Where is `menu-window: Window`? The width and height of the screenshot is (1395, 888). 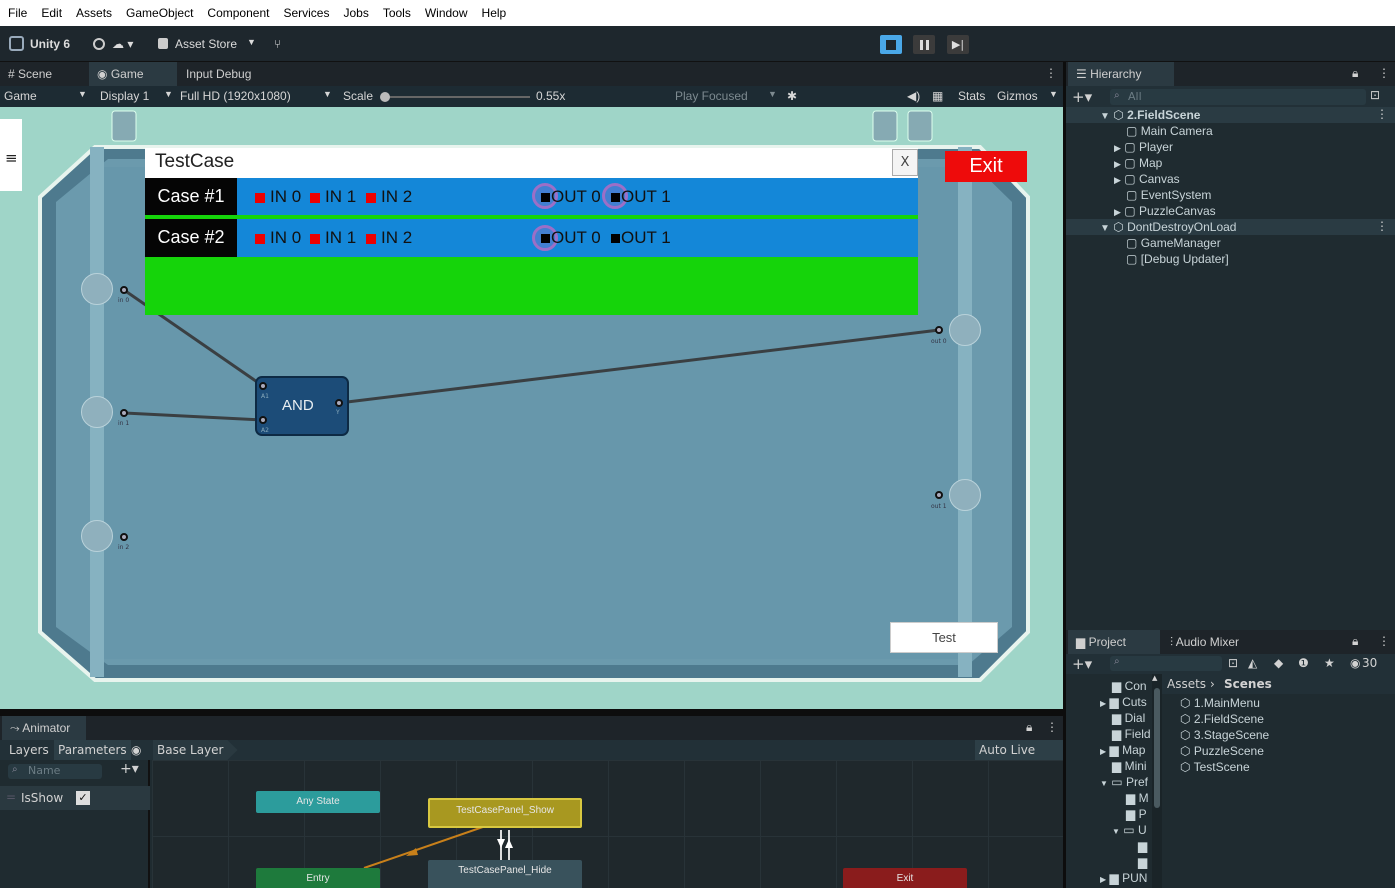 menu-window: Window is located at coordinates (446, 13).